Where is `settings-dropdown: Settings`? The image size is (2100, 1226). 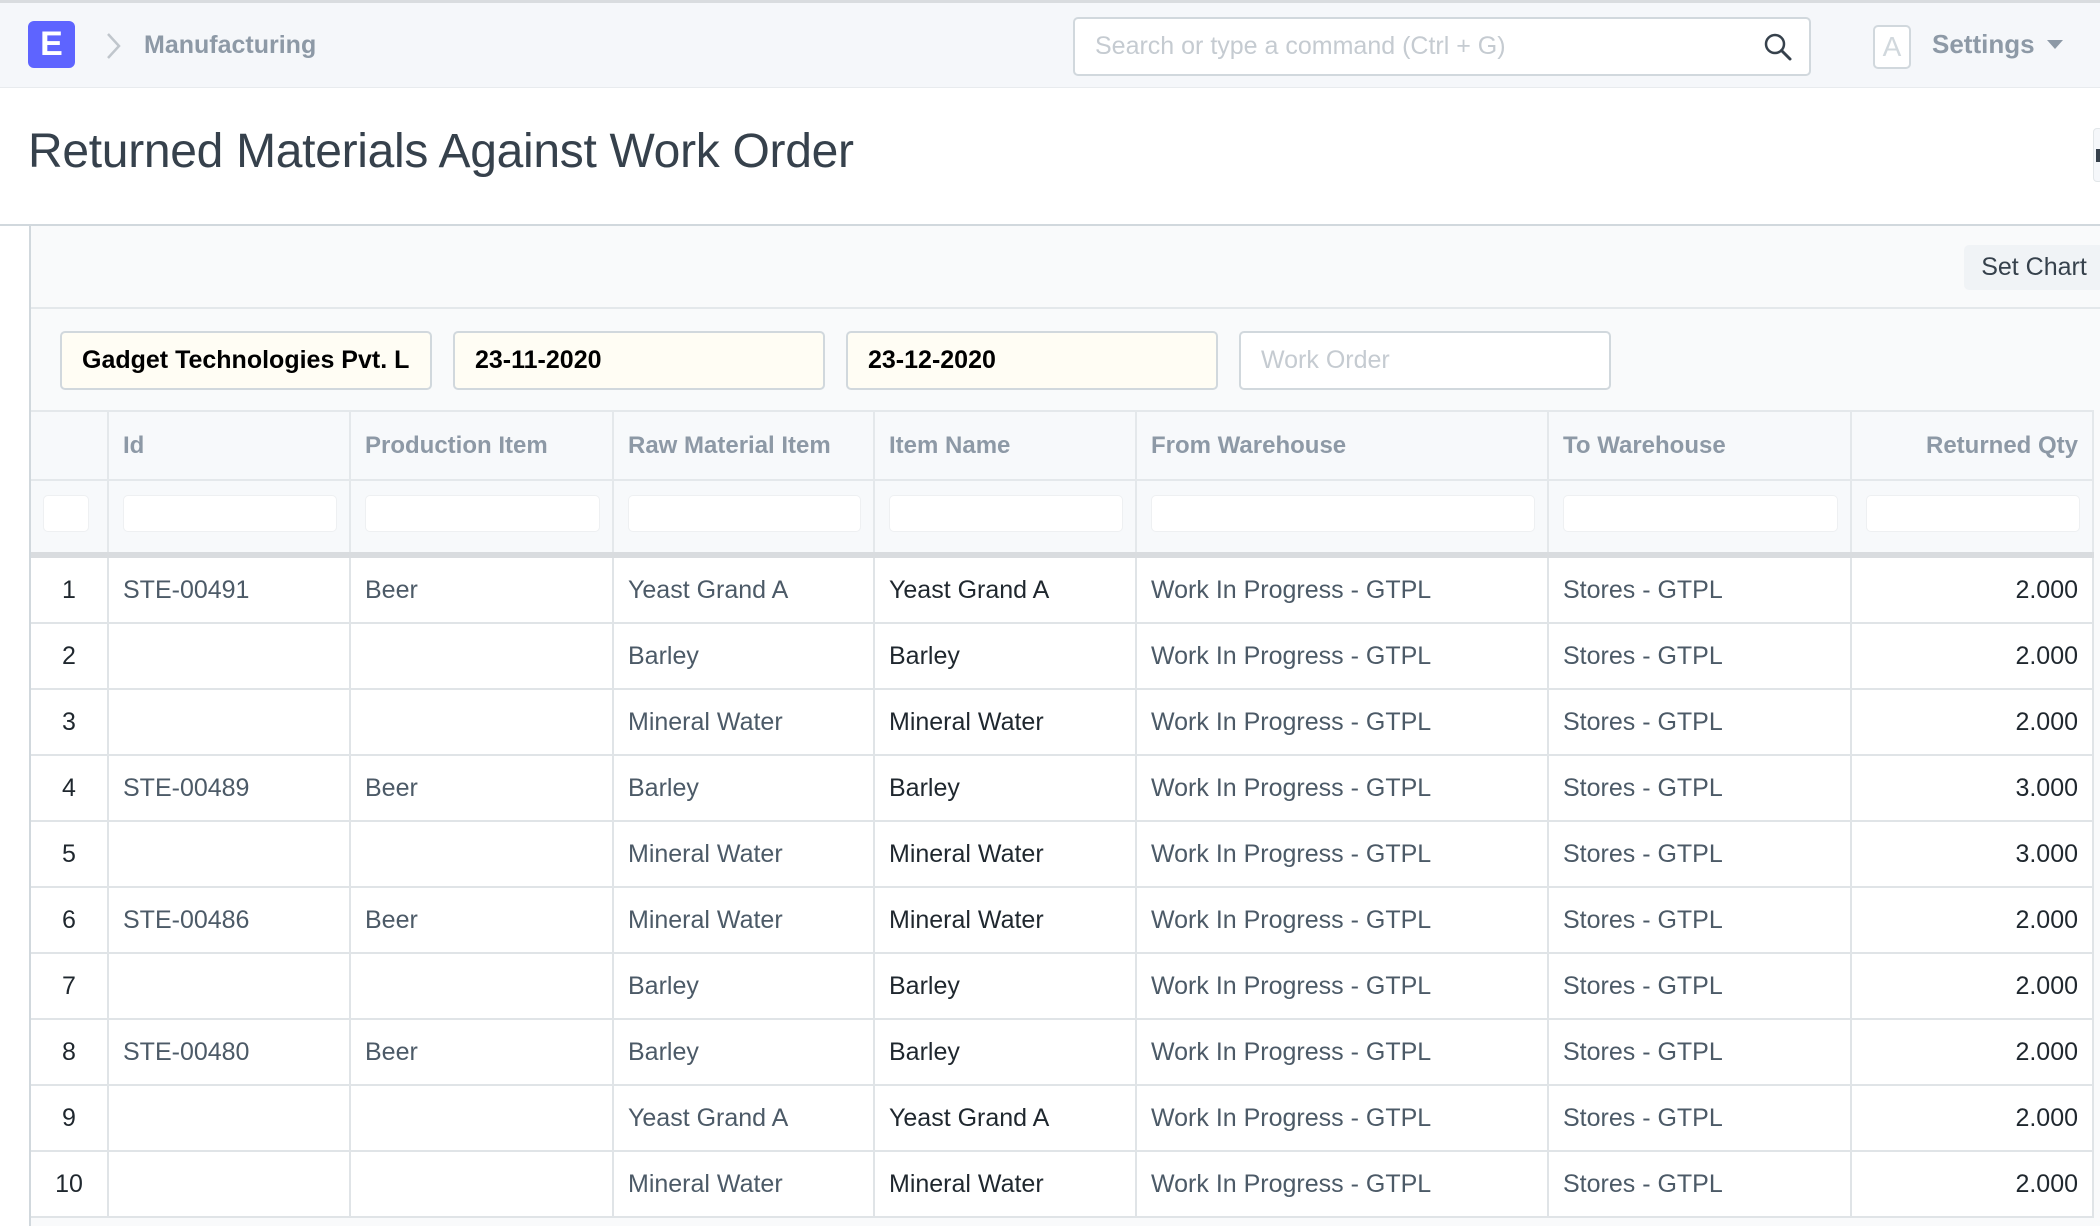
settings-dropdown: Settings is located at coordinates (1997, 44).